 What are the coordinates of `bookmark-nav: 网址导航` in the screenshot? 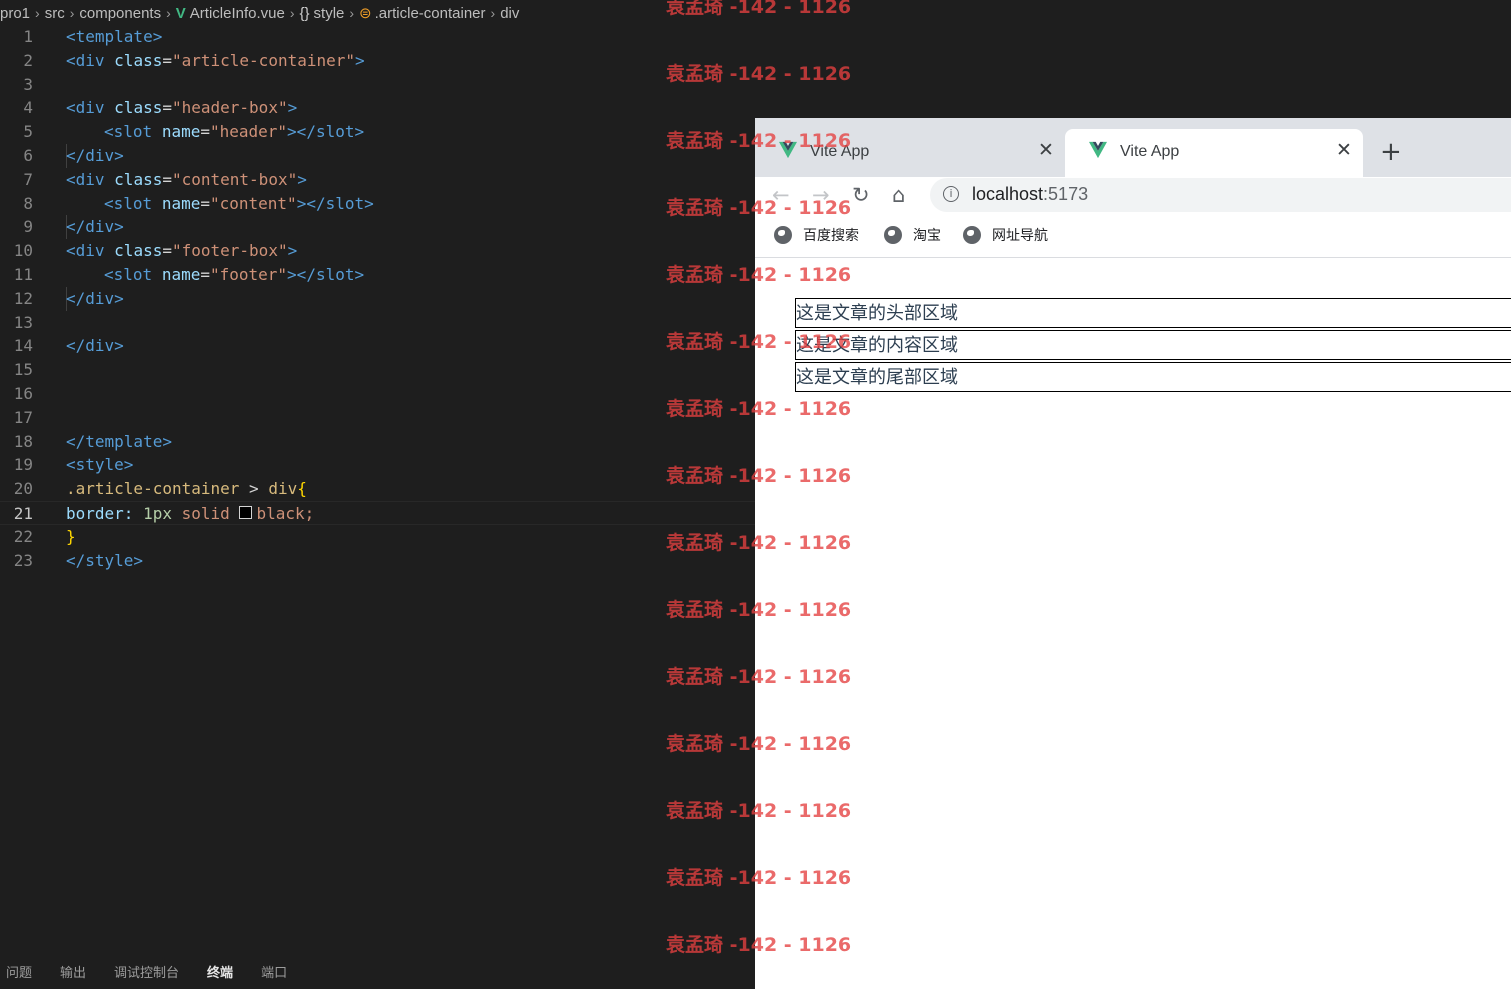 It's located at (1005, 235).